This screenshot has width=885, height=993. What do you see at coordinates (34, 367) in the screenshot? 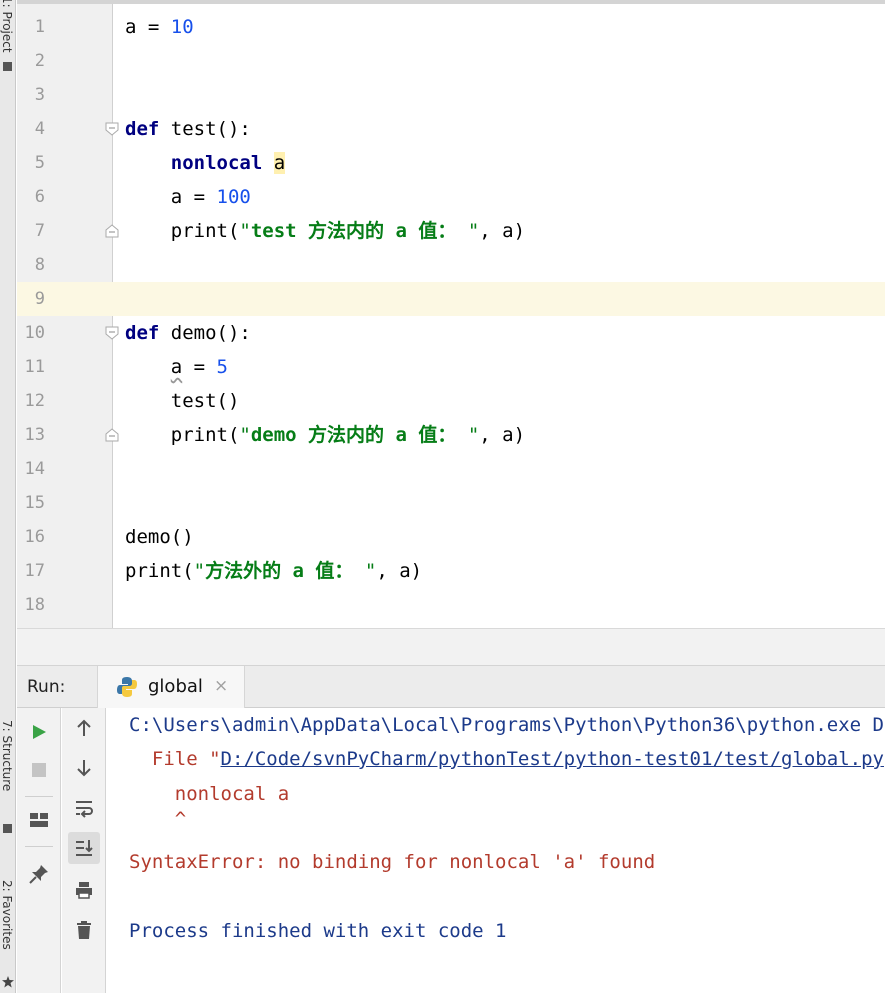
I see `line-number: 11` at bounding box center [34, 367].